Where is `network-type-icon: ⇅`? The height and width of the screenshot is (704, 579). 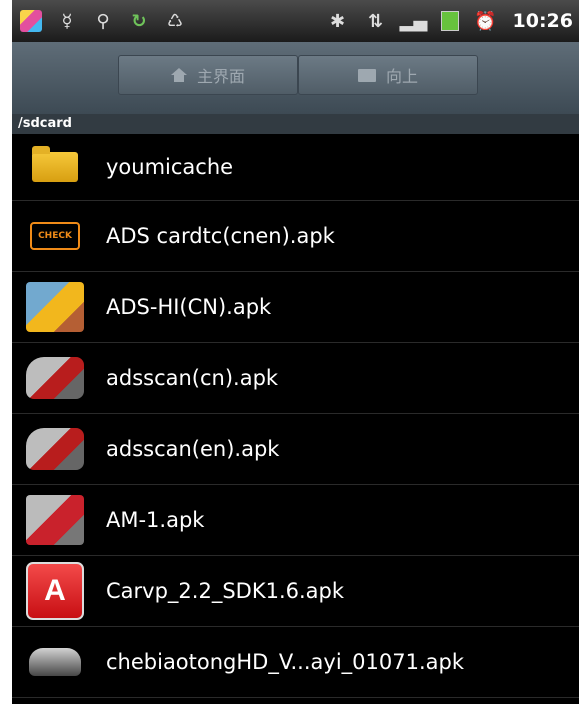
network-type-icon: ⇅ is located at coordinates (375, 21).